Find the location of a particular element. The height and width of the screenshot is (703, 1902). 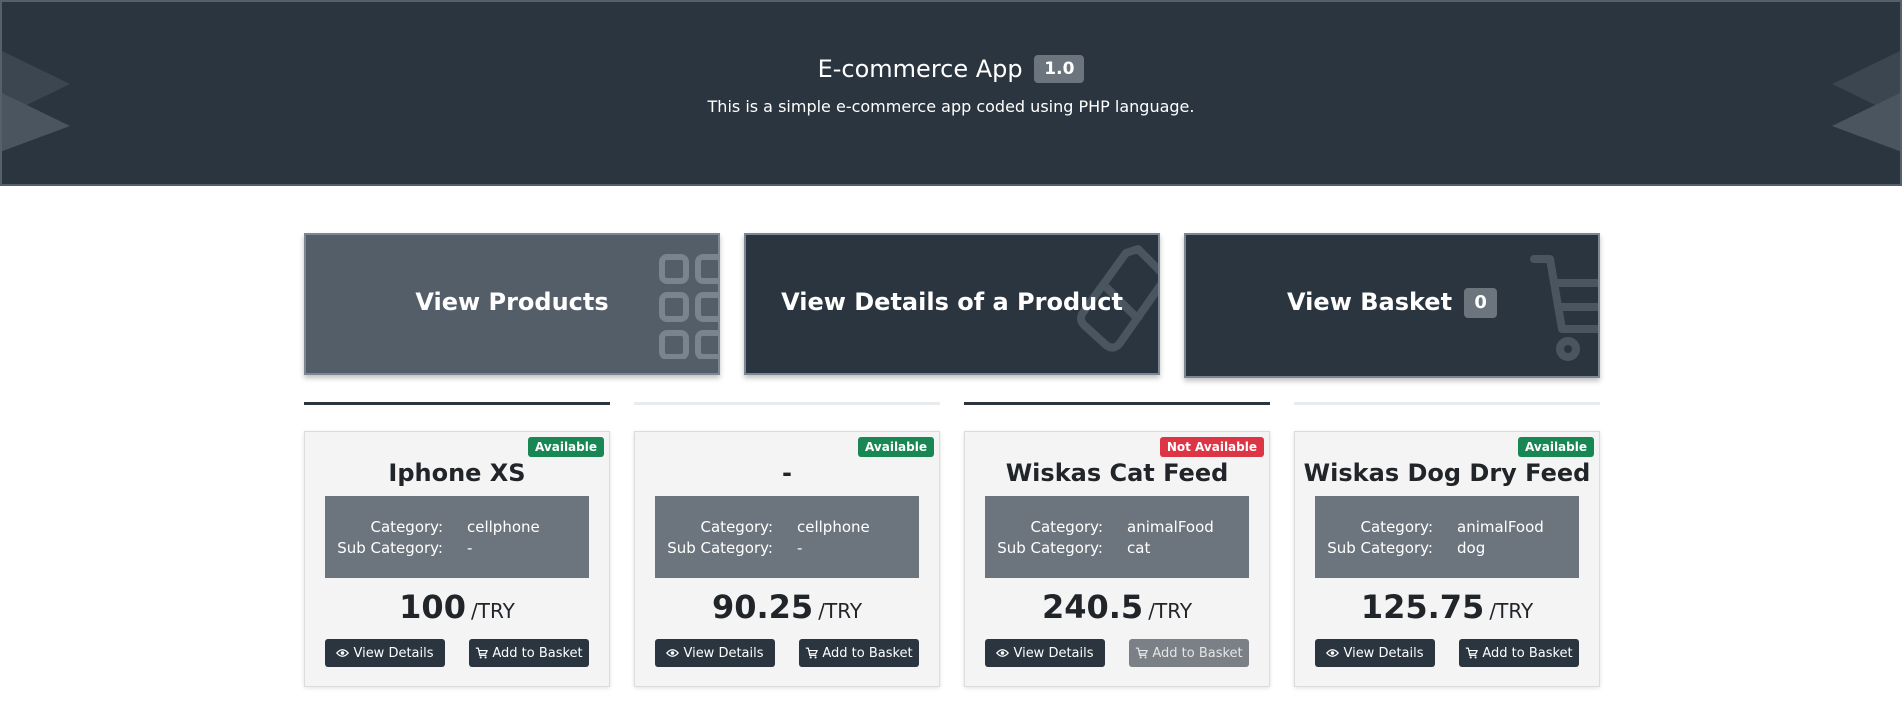

product-name: Iphone XS is located at coordinates (457, 473).